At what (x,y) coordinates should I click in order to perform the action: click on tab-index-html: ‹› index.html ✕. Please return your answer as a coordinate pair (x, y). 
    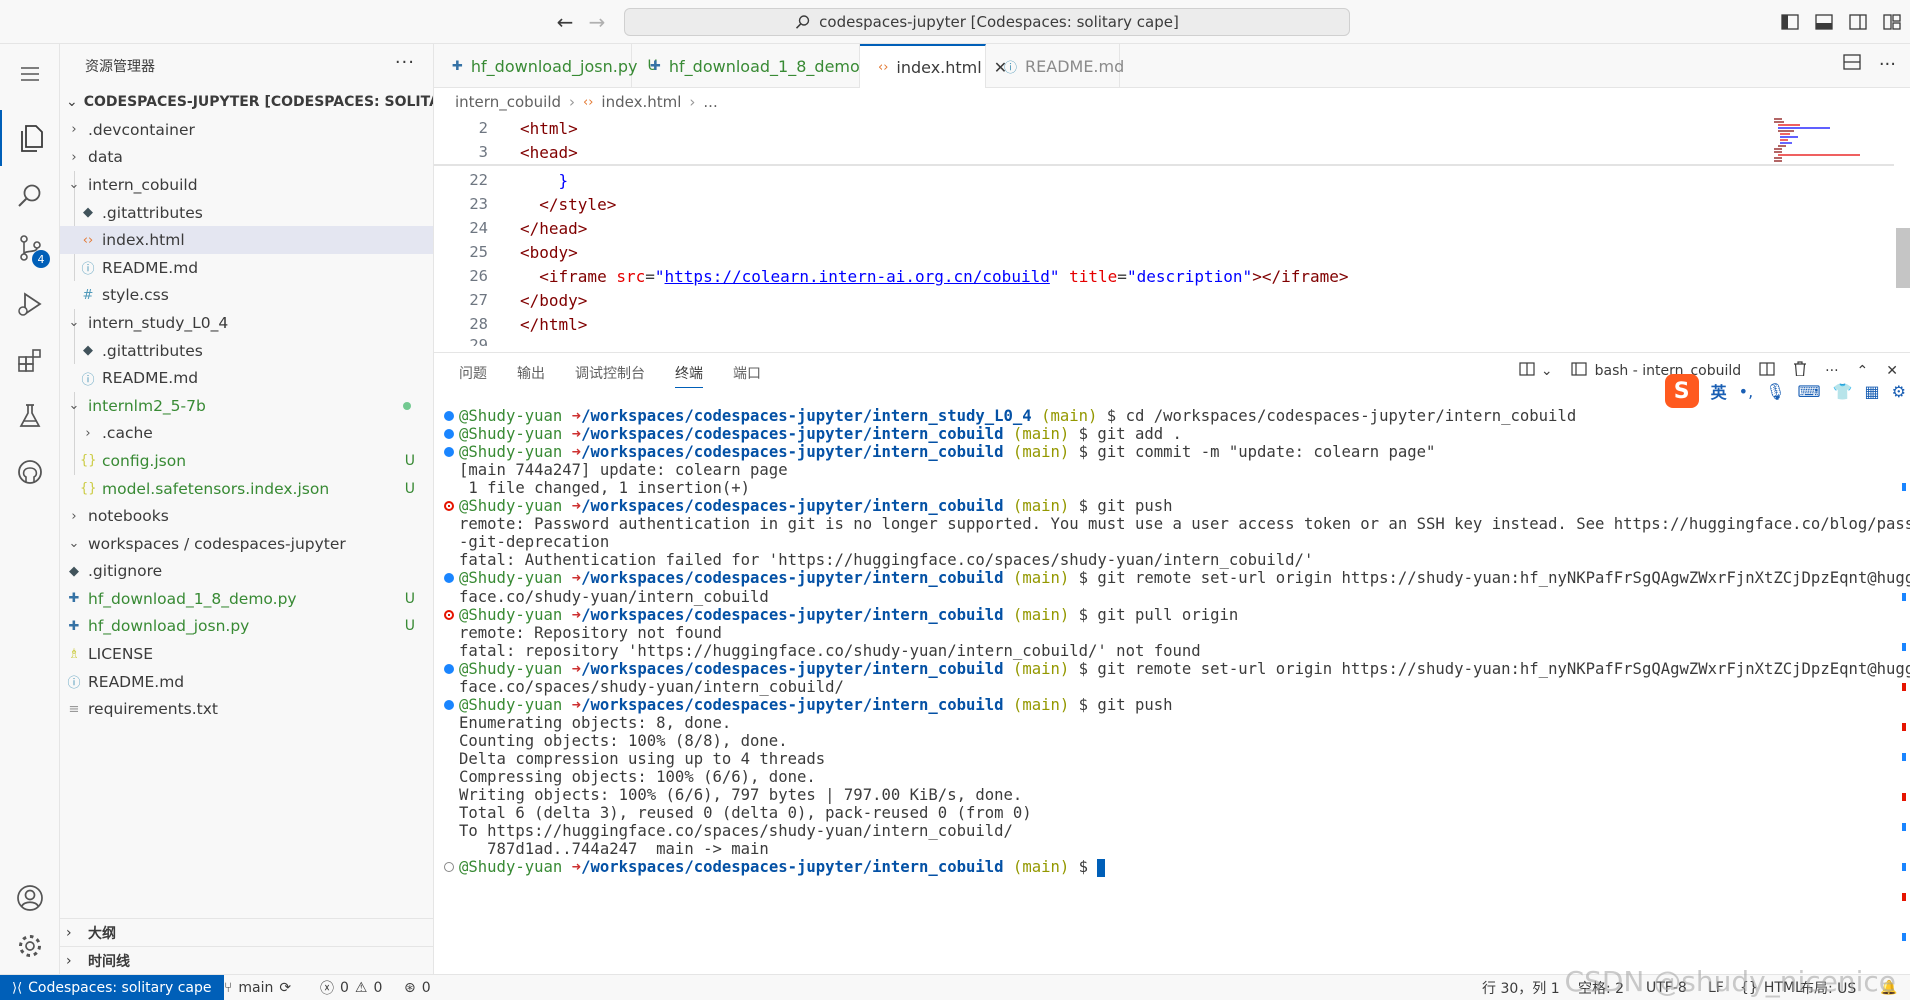
    Looking at the image, I should click on (933, 66).